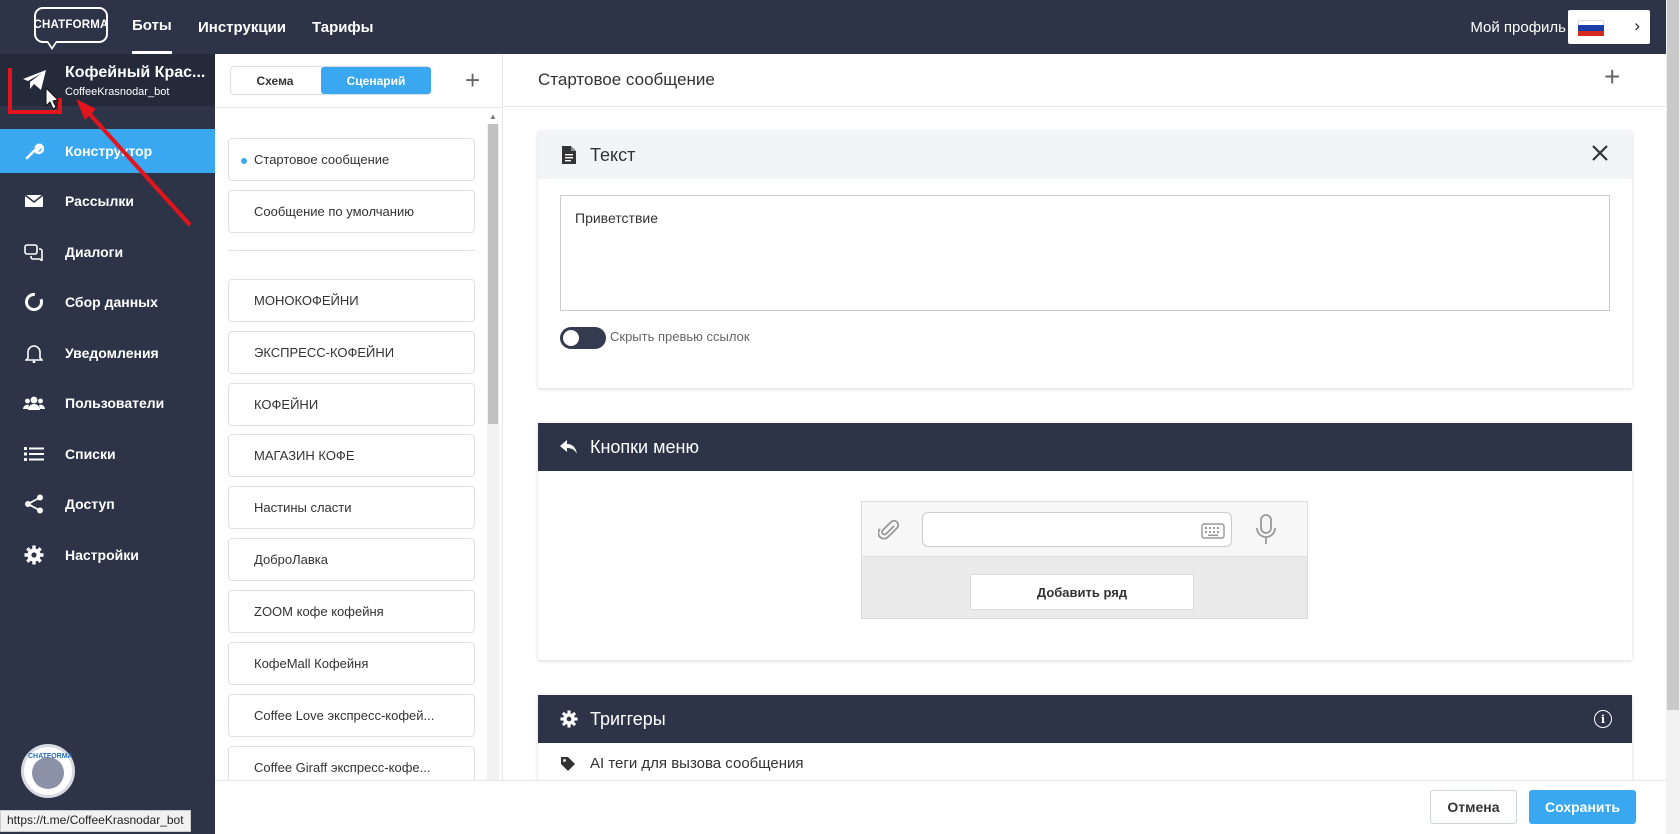  I want to click on nav-instructions-label: Инструкции, so click(242, 27).